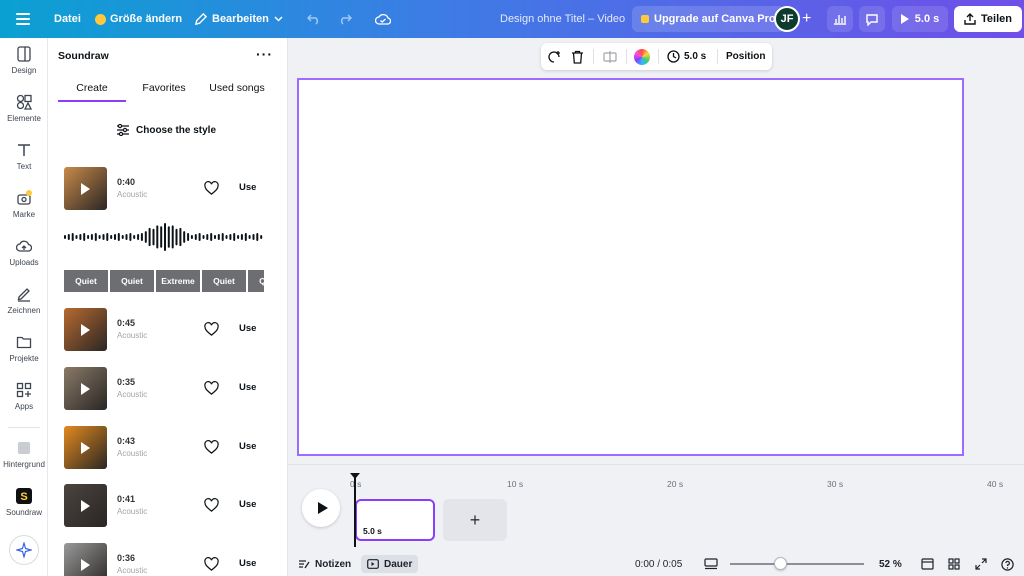 The width and height of the screenshot is (1024, 576). I want to click on tab-used-songs: Used songs, so click(237, 92).